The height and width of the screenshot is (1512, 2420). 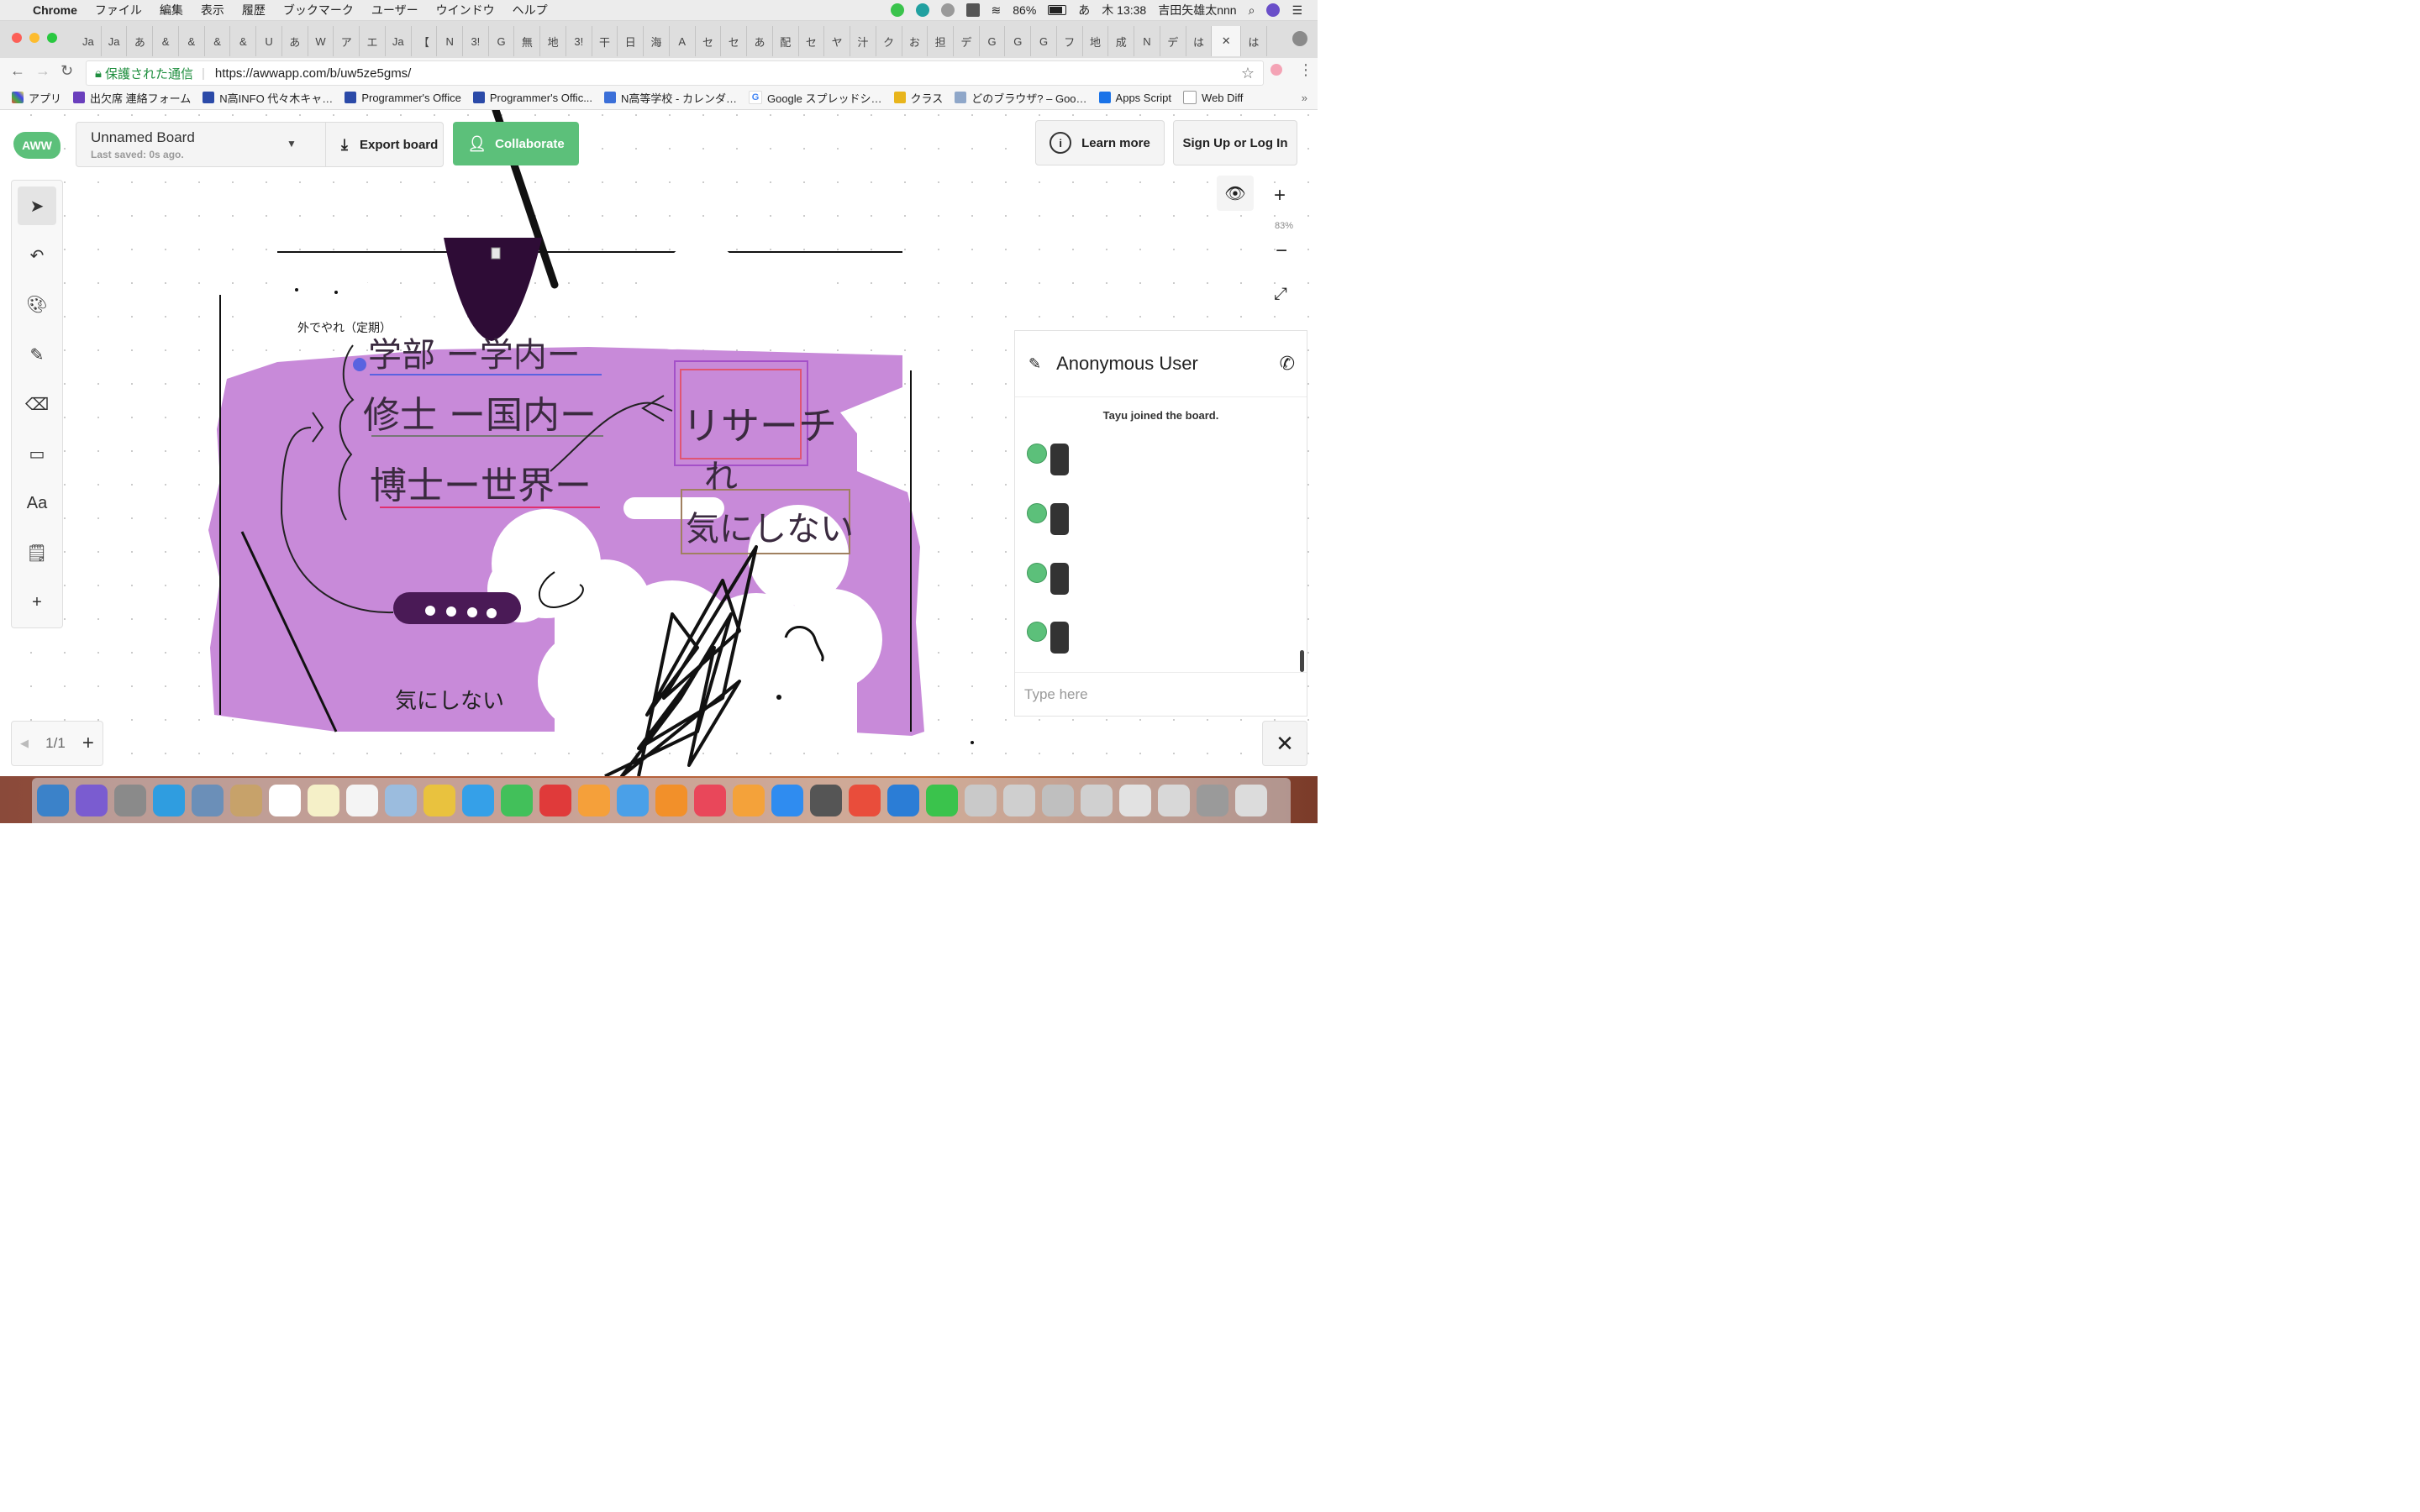 What do you see at coordinates (1161, 694) in the screenshot?
I see `chat-input: Type here` at bounding box center [1161, 694].